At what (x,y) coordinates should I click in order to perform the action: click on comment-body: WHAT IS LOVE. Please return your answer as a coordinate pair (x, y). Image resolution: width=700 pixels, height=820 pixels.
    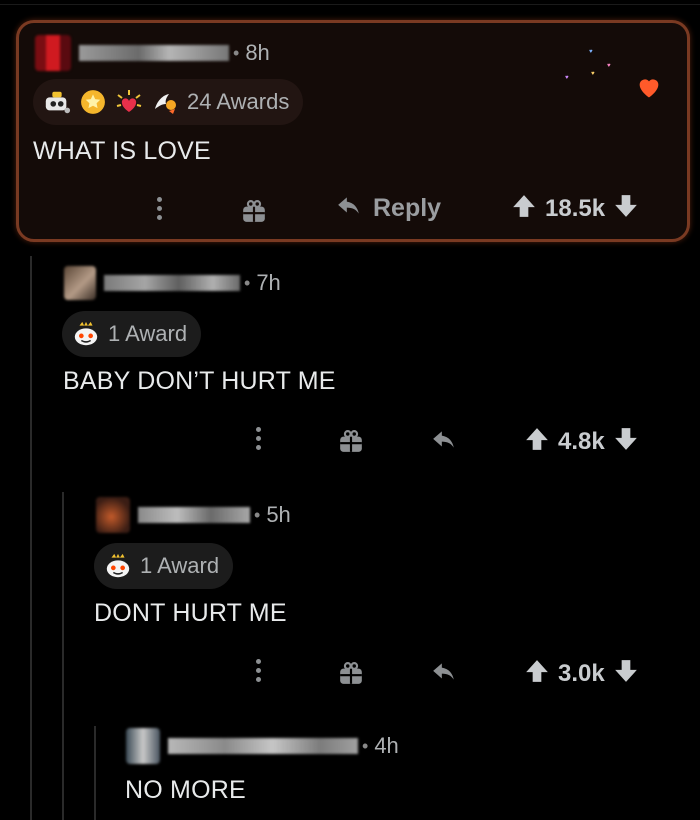
    Looking at the image, I should click on (122, 151).